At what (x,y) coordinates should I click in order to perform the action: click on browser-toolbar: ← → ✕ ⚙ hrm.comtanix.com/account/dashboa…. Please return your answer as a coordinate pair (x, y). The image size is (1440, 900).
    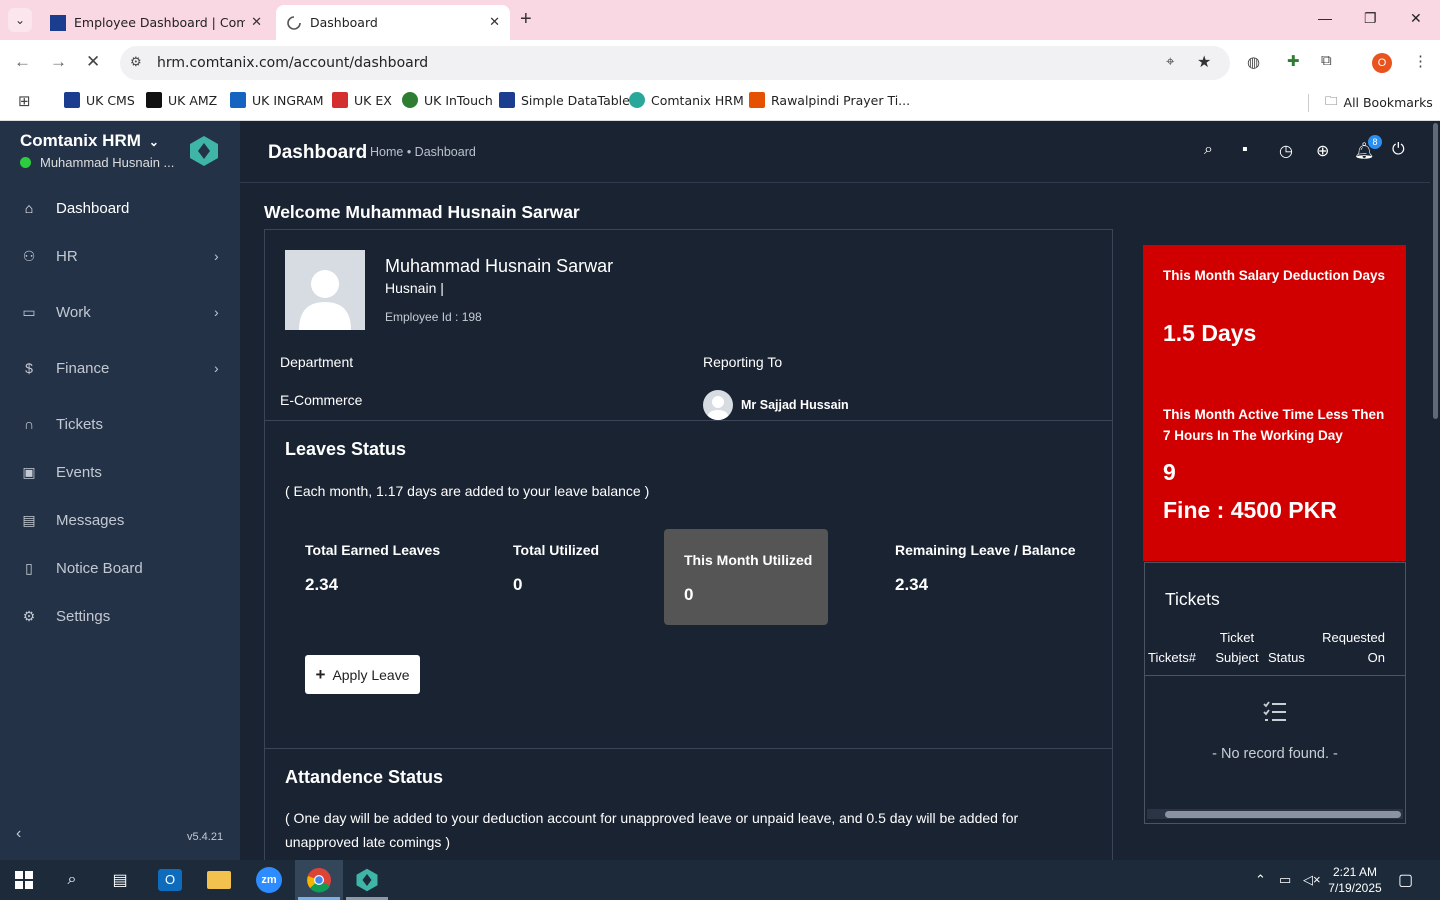
    Looking at the image, I should click on (720, 63).